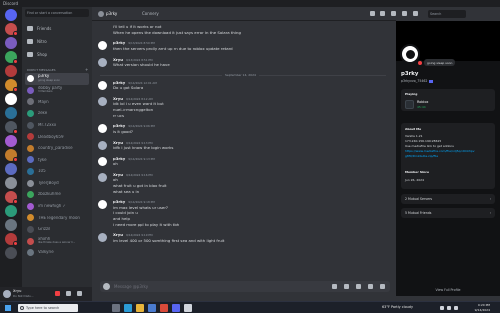  What do you see at coordinates (141, 158) in the screenshot?
I see `message-timestamp: 9/14/2024 9:13 PM` at bounding box center [141, 158].